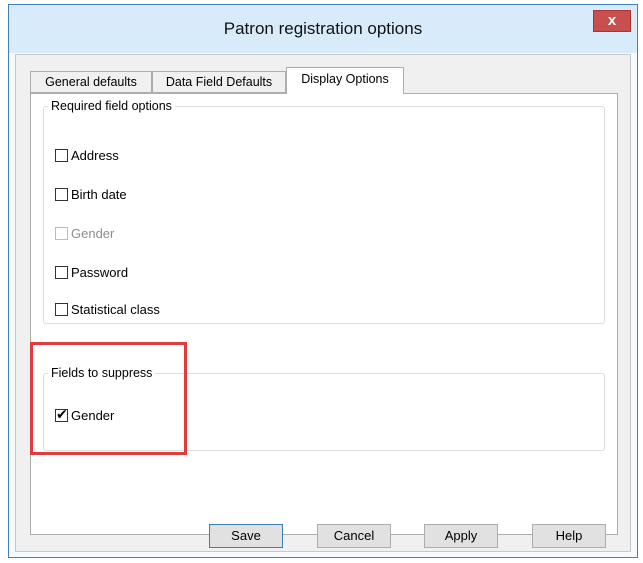 Image resolution: width=643 pixels, height=563 pixels. I want to click on password-checkbox, so click(61, 272).